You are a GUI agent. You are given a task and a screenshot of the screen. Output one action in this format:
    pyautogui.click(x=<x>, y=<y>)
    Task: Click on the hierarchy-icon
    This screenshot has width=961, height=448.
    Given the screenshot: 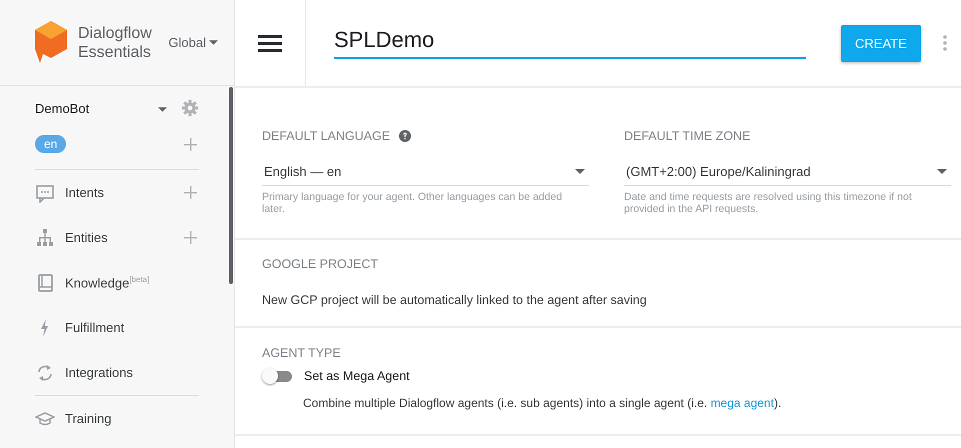 What is the action you would take?
    pyautogui.click(x=45, y=238)
    